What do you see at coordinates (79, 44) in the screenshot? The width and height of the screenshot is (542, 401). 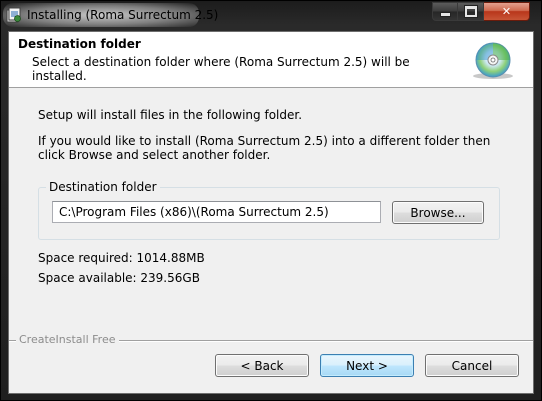 I see `page-title: Destination folder` at bounding box center [79, 44].